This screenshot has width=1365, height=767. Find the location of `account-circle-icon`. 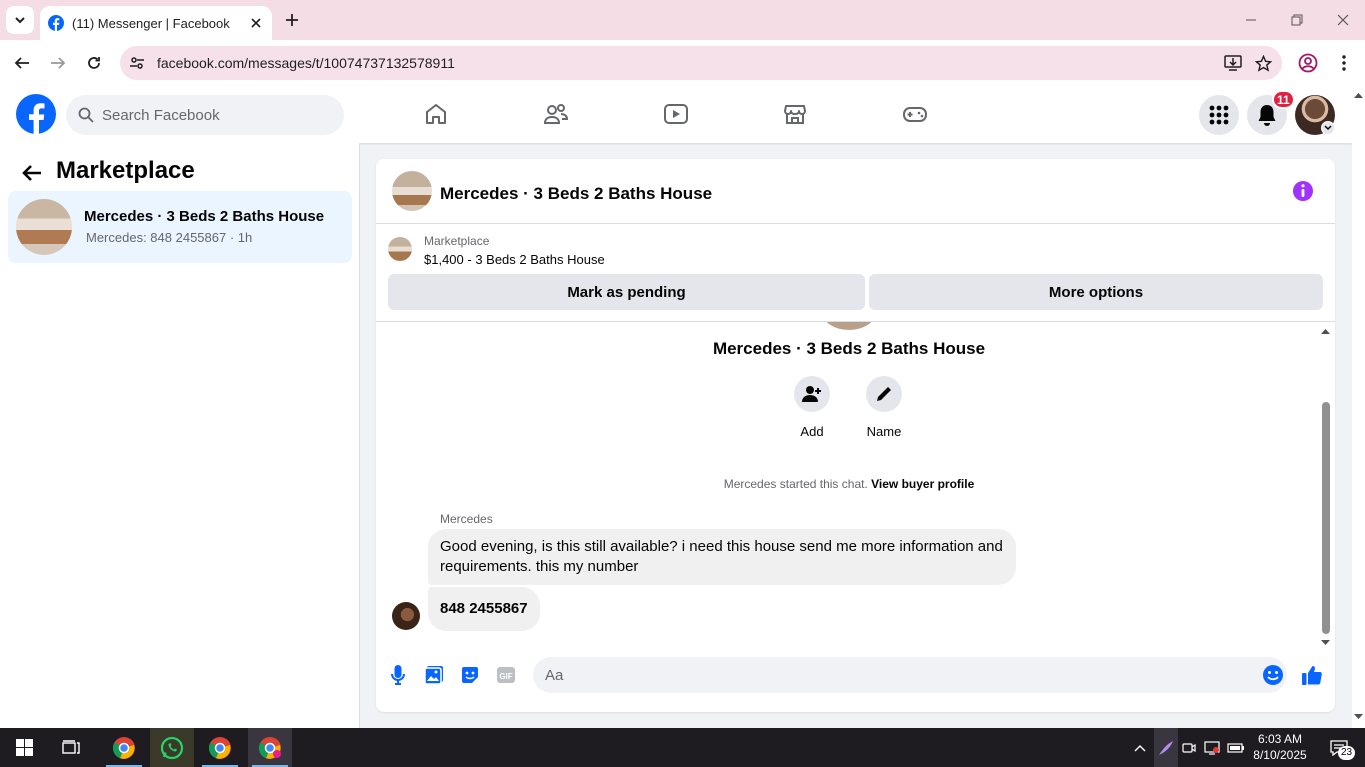

account-circle-icon is located at coordinates (1308, 63).